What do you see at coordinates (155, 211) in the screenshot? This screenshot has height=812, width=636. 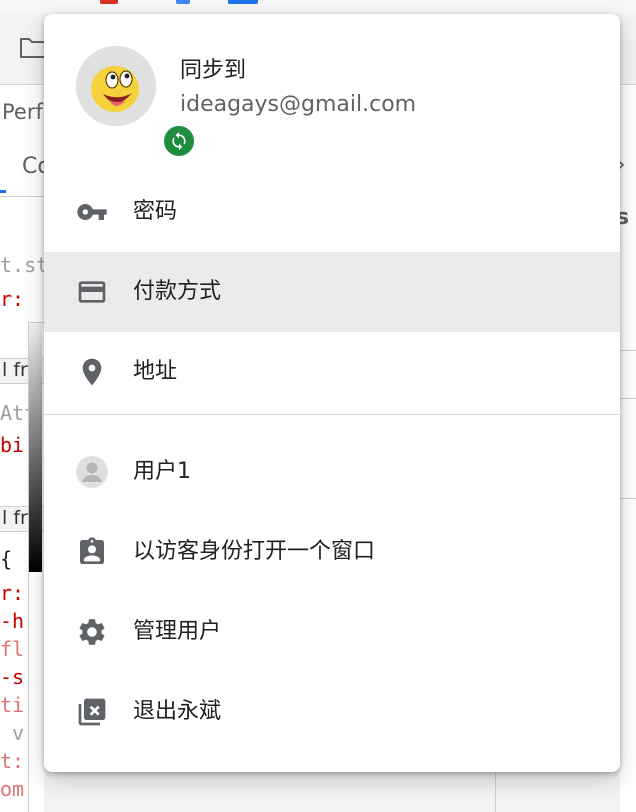 I see `menu-item-label: 密码` at bounding box center [155, 211].